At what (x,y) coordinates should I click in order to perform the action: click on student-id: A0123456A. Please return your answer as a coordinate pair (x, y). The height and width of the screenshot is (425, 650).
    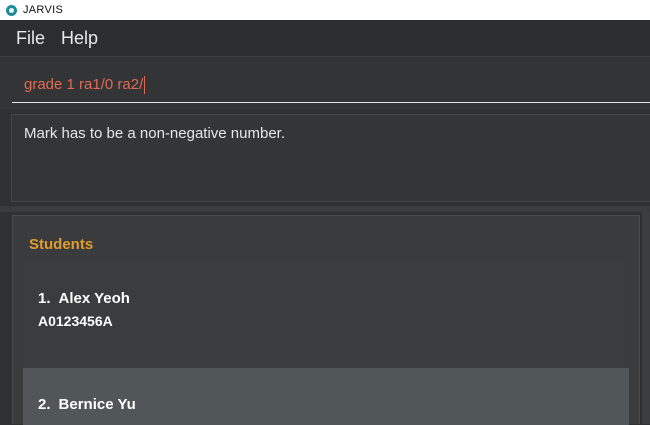
    Looking at the image, I should click on (75, 321).